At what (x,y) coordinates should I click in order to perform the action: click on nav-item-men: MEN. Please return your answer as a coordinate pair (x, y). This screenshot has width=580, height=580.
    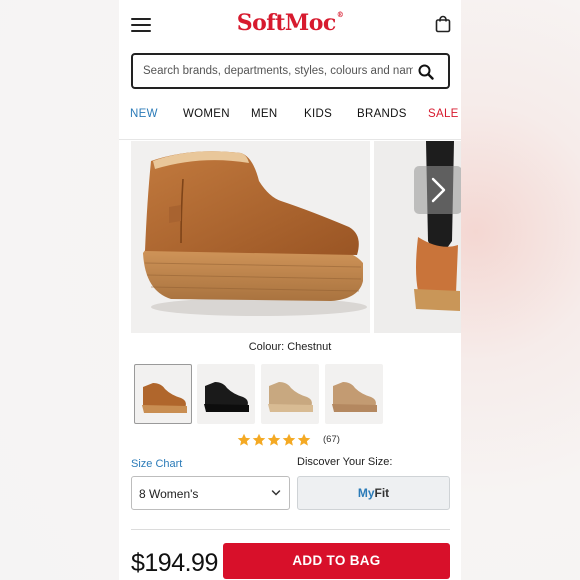
    Looking at the image, I should click on (264, 114).